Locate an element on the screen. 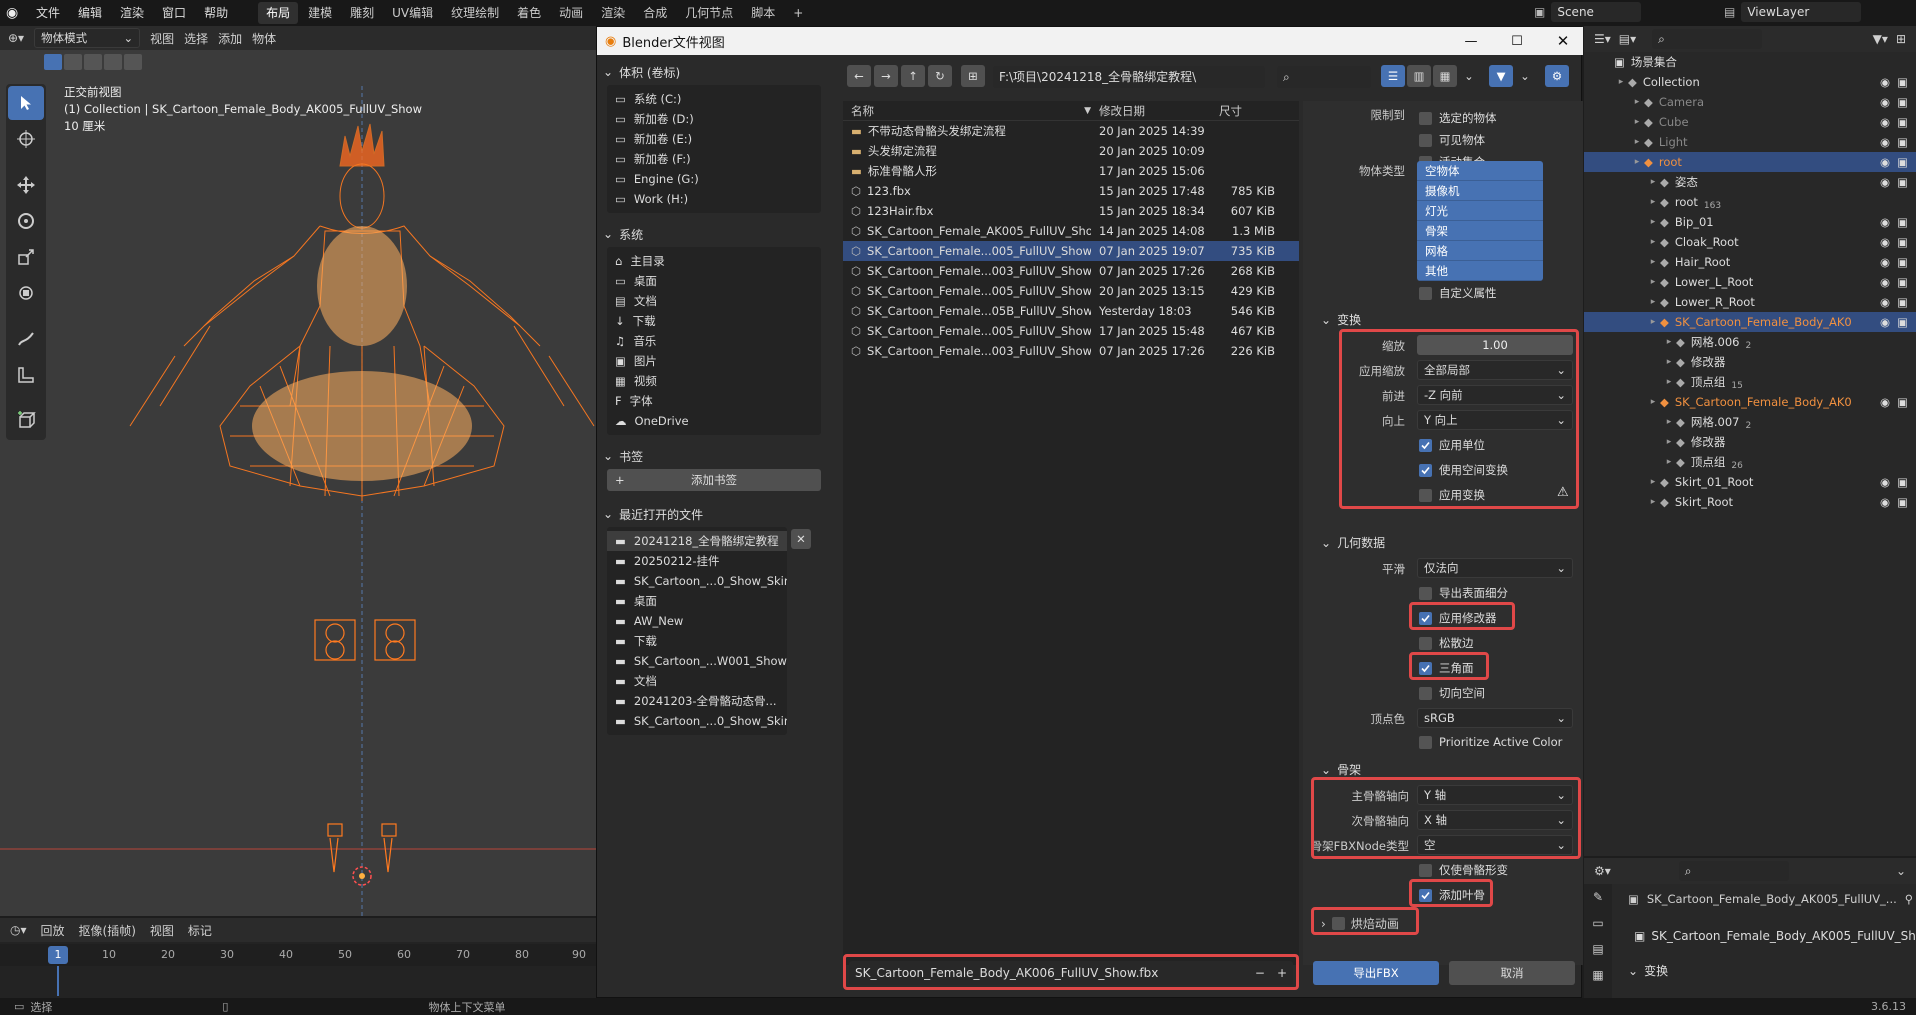  path-input: F:\项目\20241218_全骨骼绑定教程\ is located at coordinates (1129, 77).